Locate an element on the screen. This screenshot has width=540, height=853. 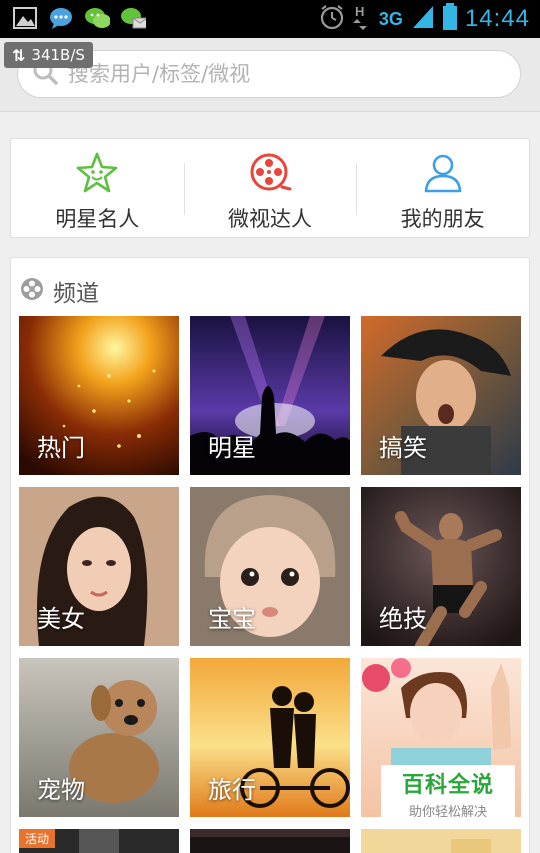
svg-text: H is located at coordinates (359, 11).